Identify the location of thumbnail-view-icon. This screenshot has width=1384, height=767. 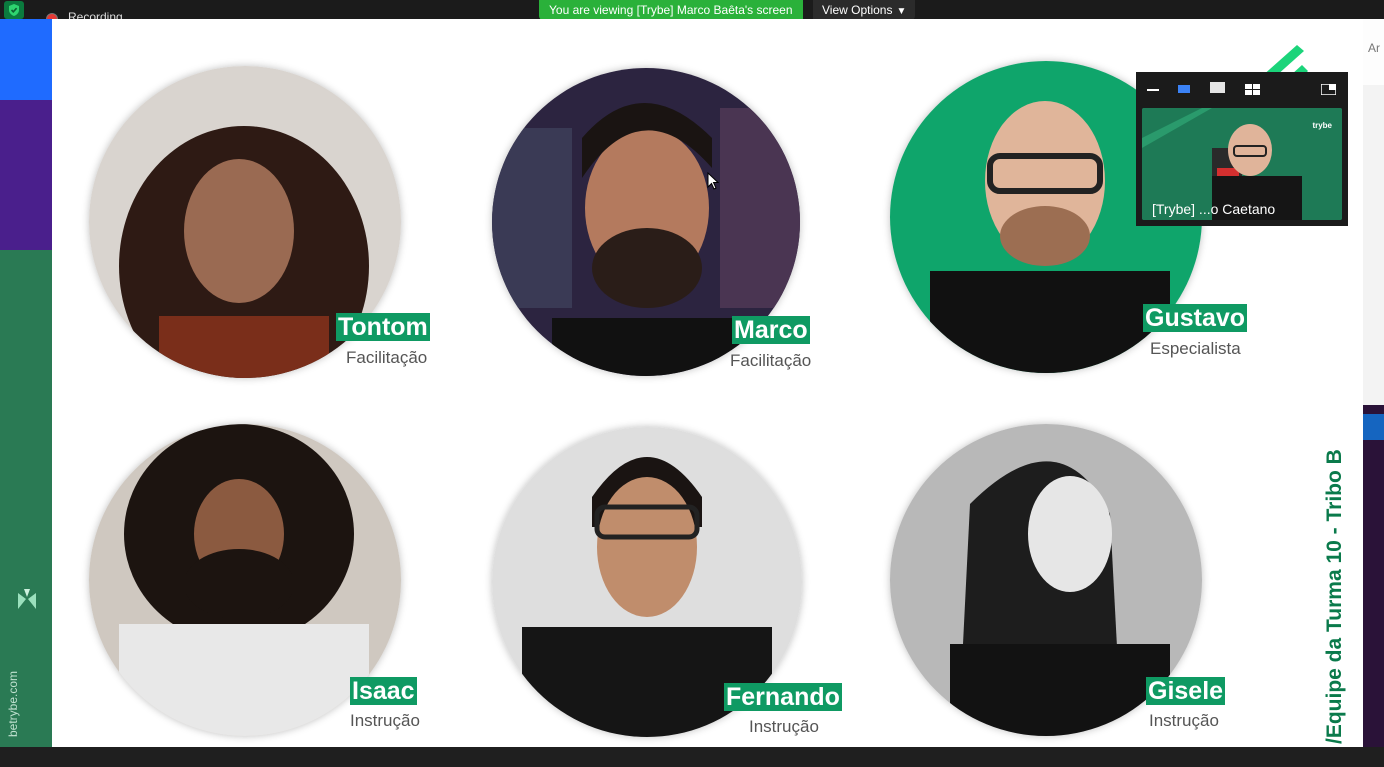
(1184, 89).